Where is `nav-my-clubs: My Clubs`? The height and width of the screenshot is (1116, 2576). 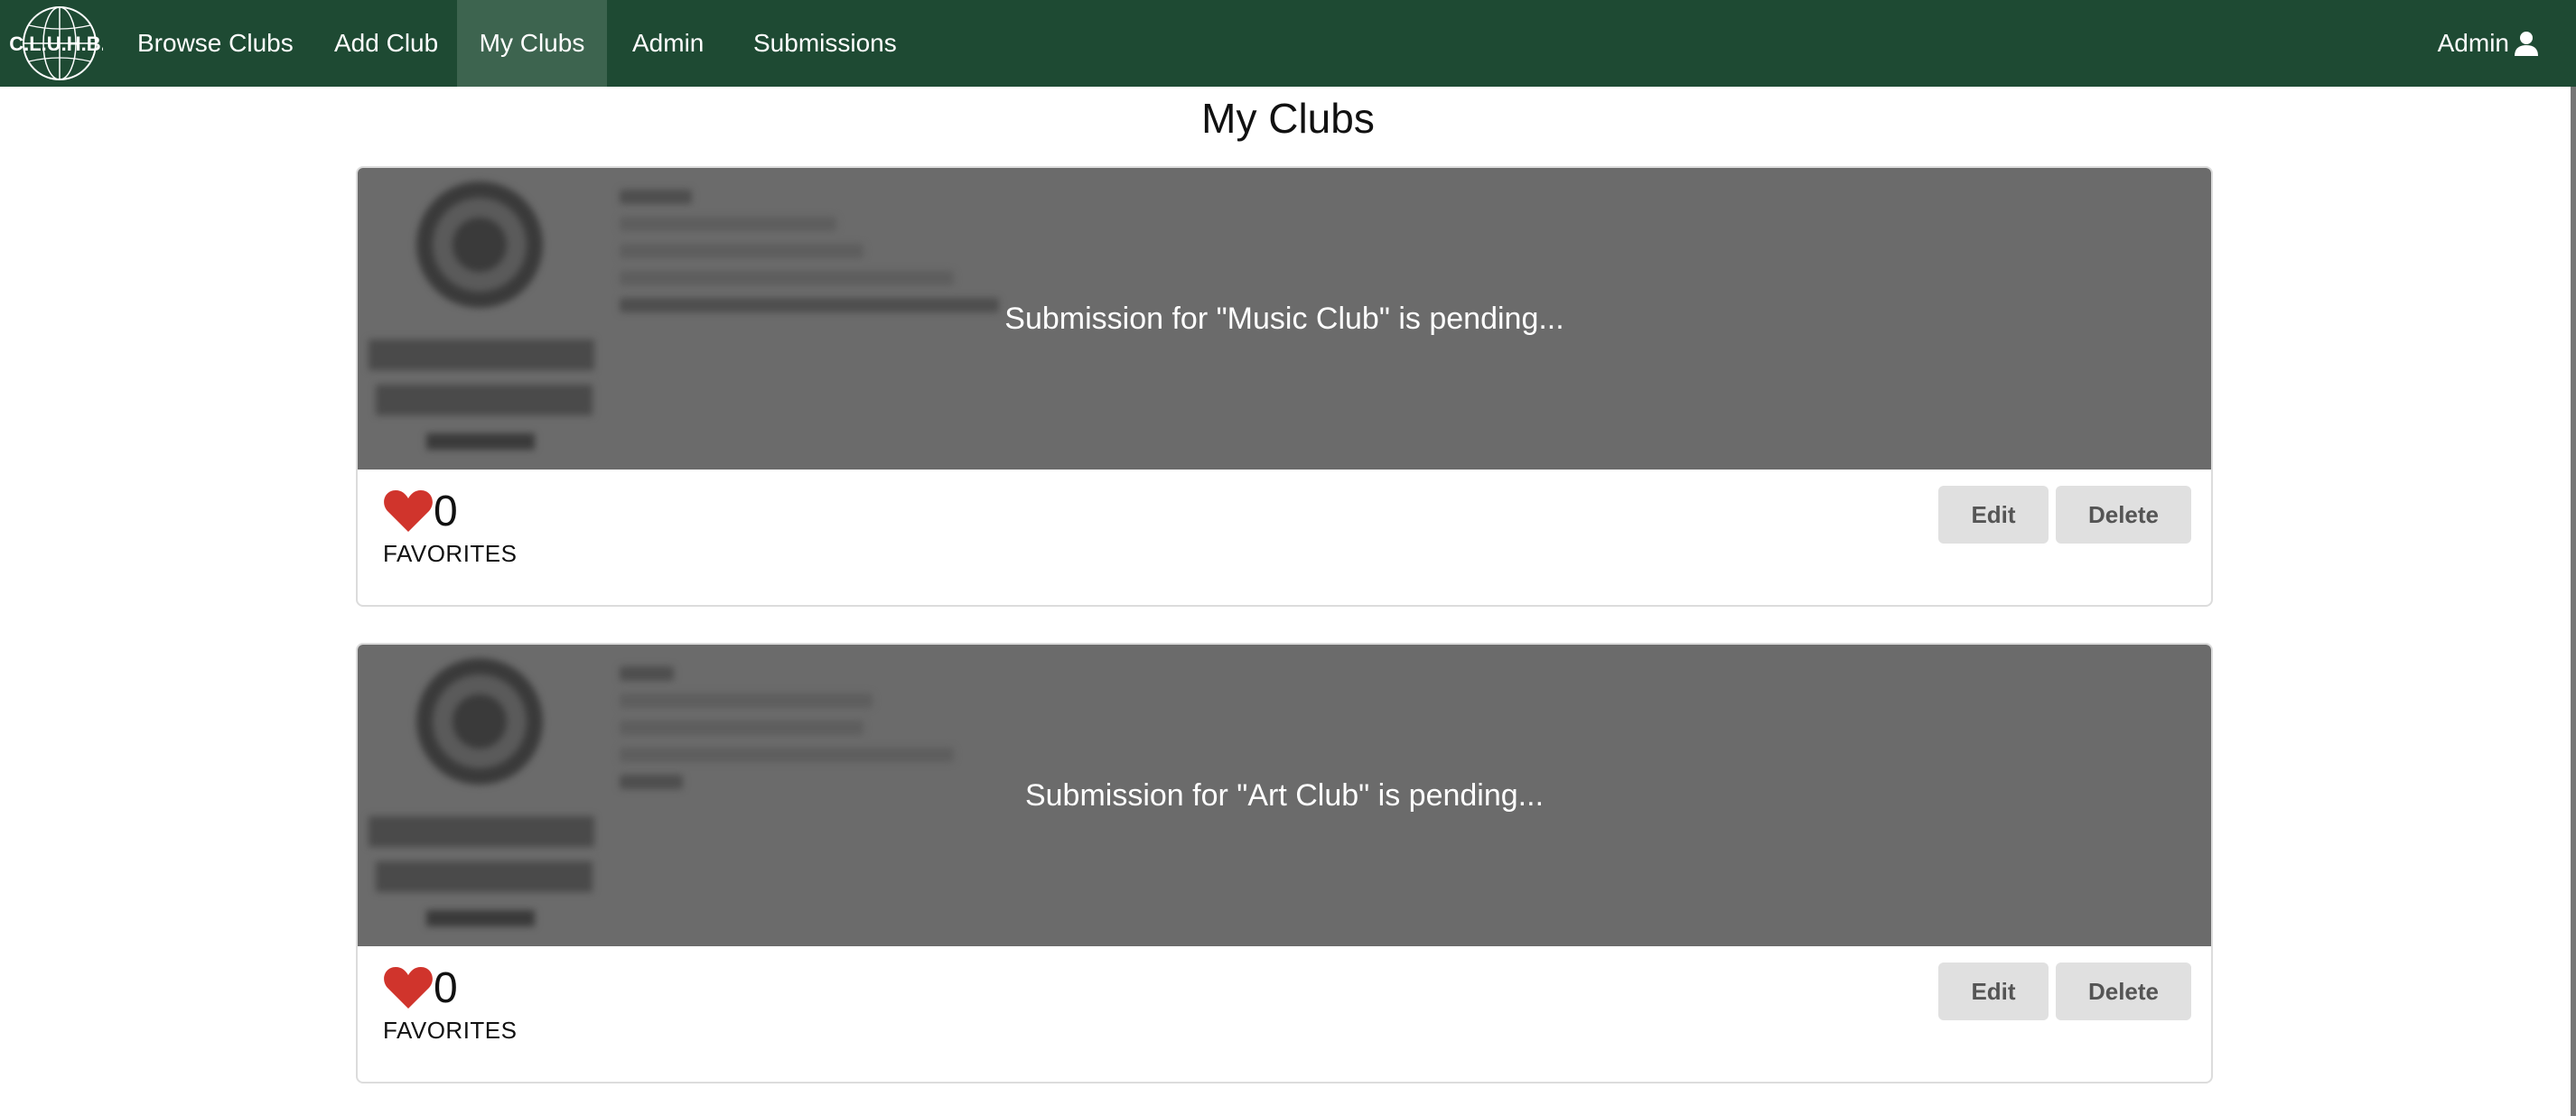 nav-my-clubs: My Clubs is located at coordinates (532, 43).